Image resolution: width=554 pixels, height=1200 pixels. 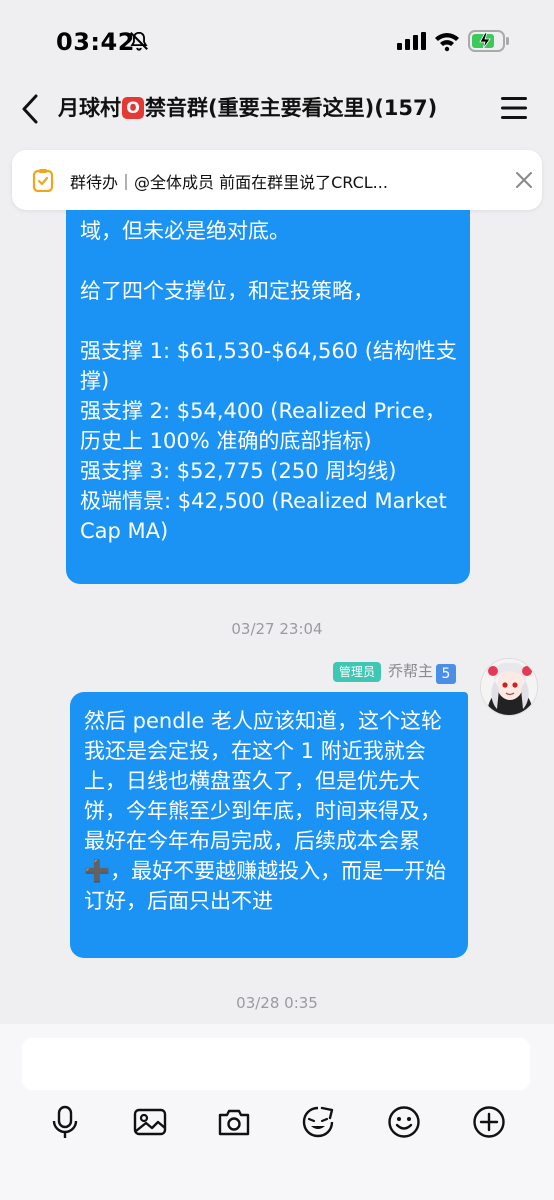 I want to click on message-line: 强支撑 3: $52,775 (250 周均线), so click(x=238, y=471).